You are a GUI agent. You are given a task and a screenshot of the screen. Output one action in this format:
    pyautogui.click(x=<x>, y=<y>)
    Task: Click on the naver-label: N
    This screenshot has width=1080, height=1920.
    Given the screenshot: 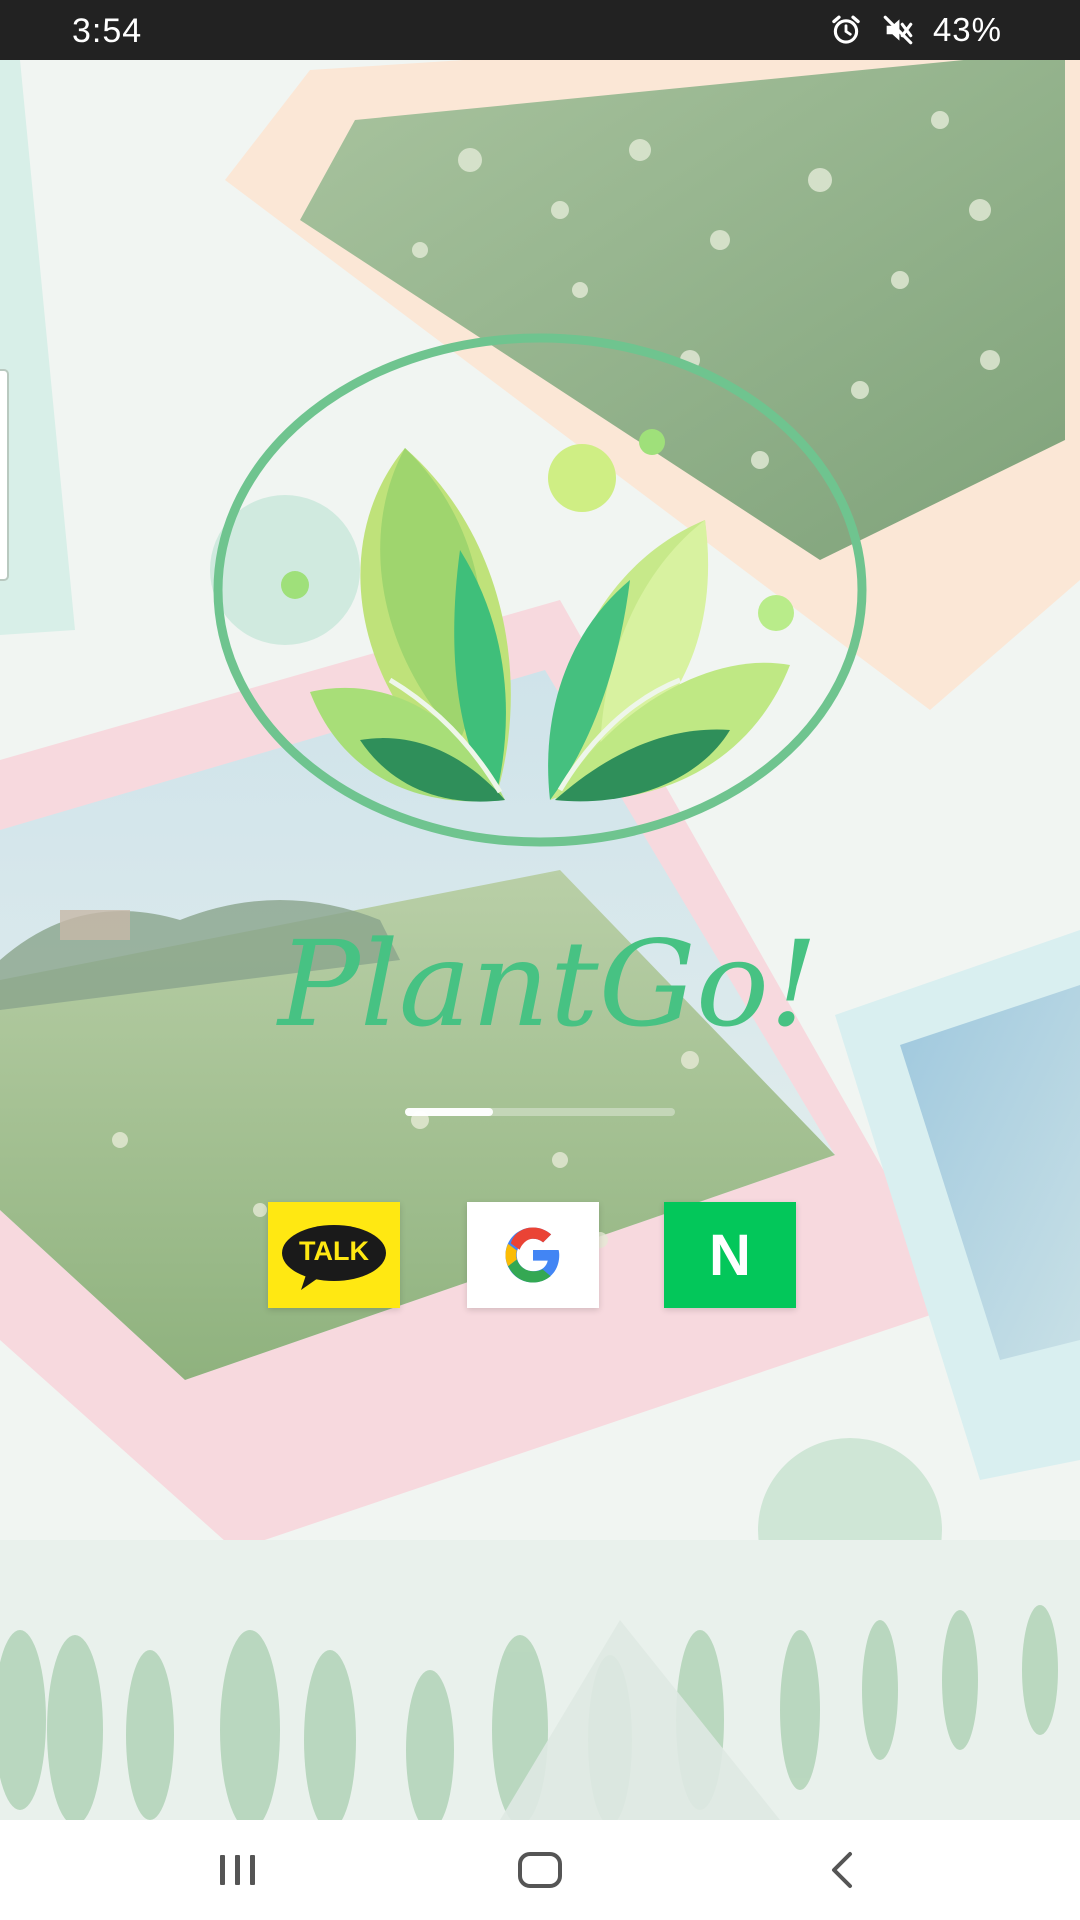 What is the action you would take?
    pyautogui.click(x=730, y=1255)
    